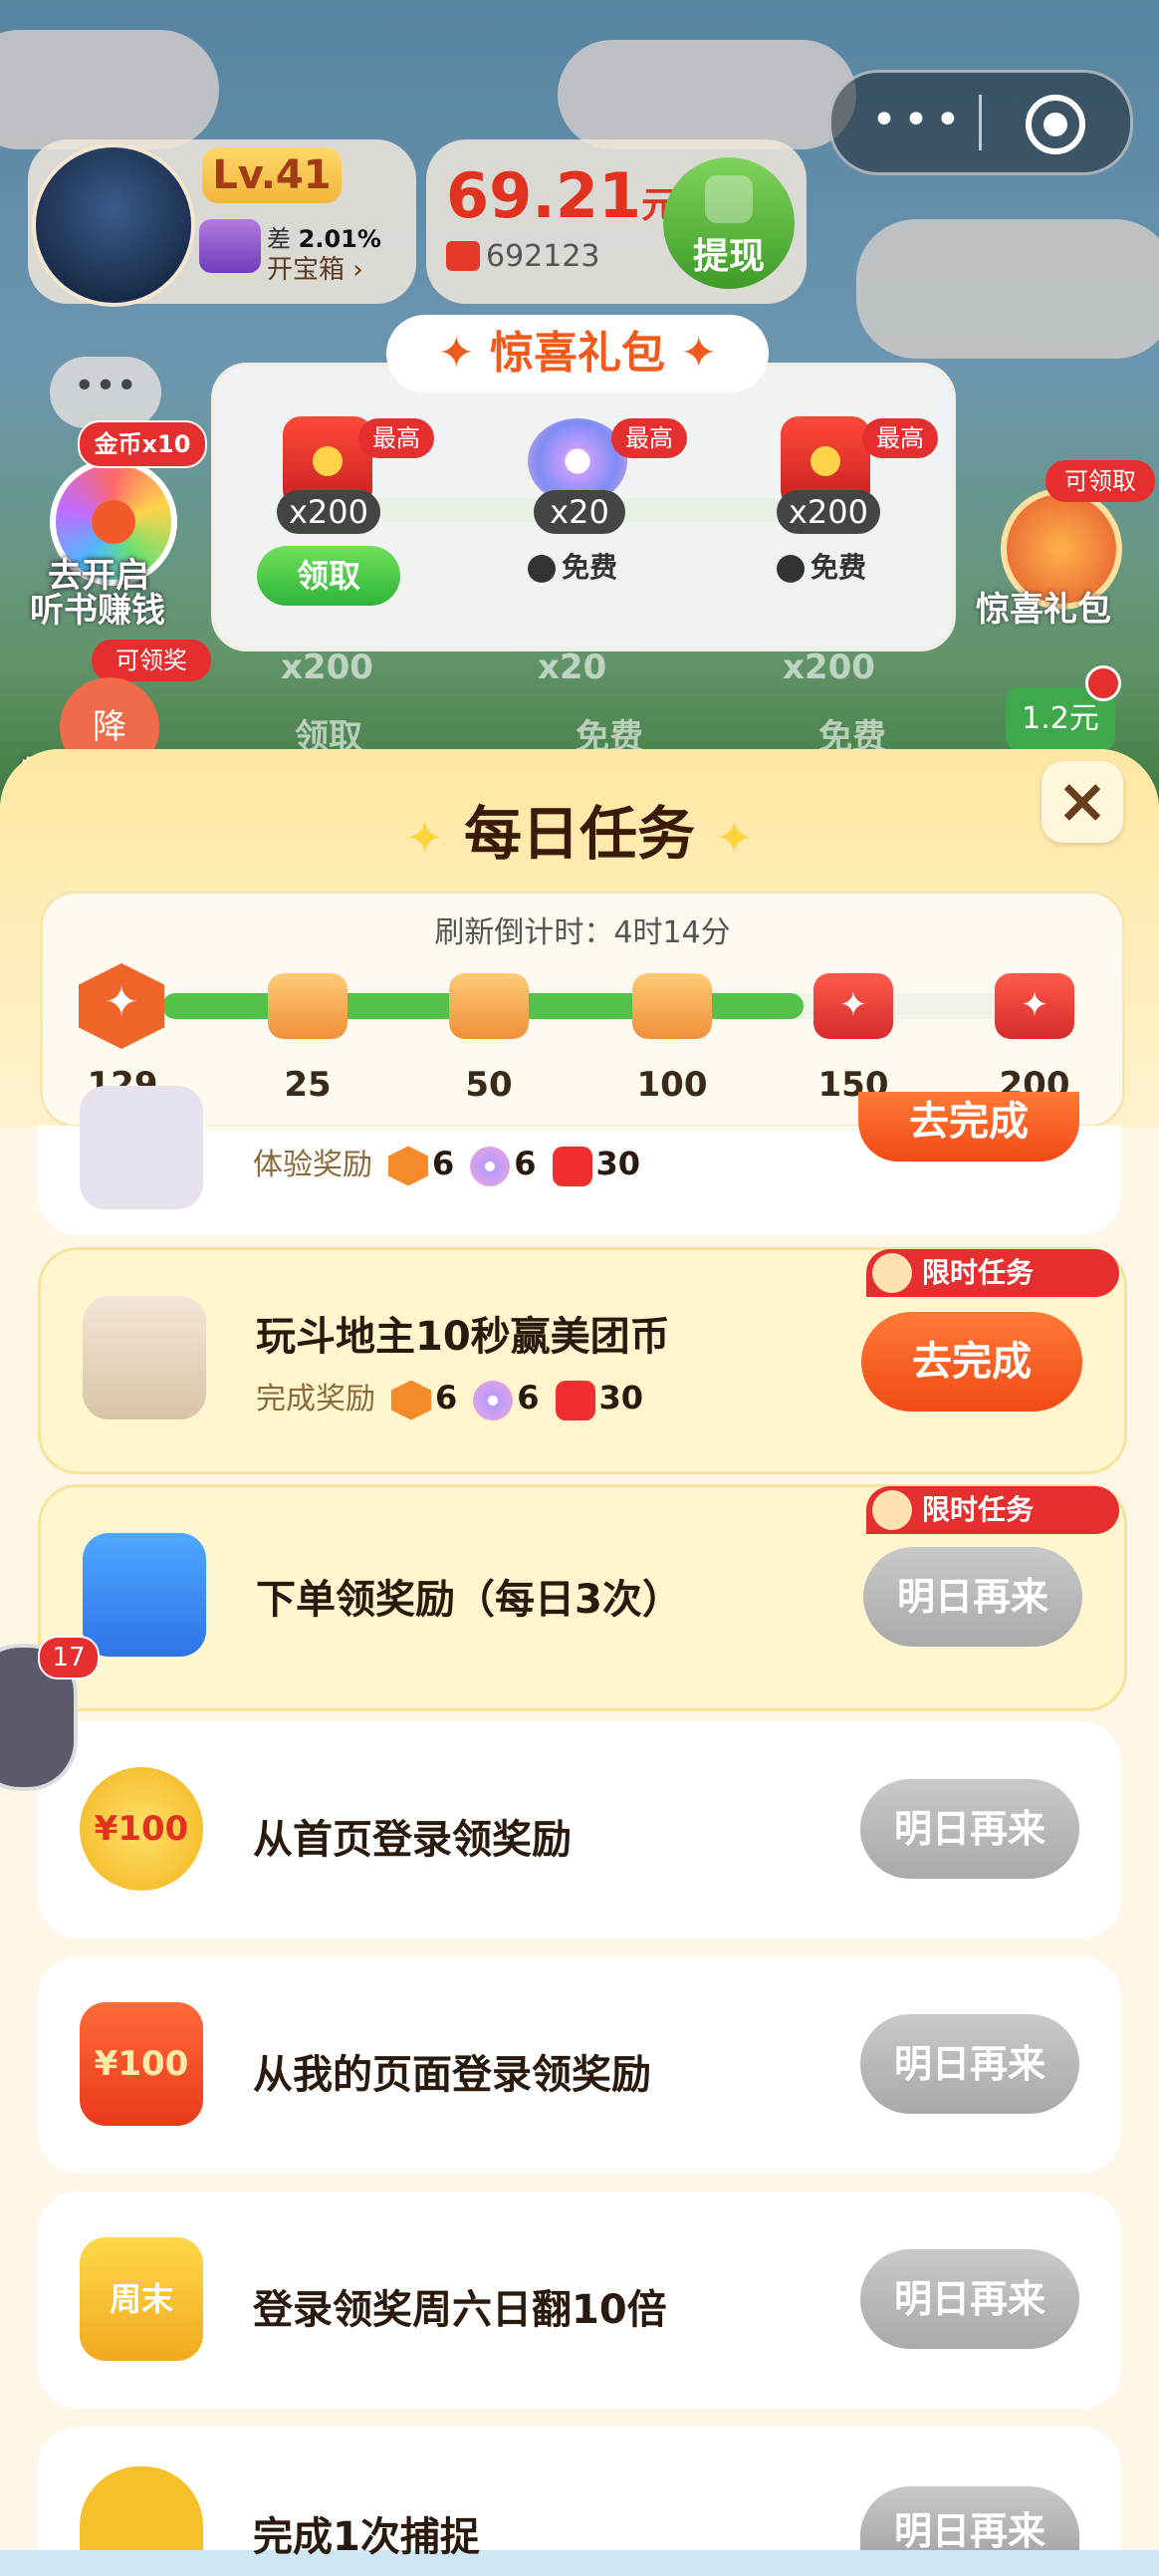 The image size is (1159, 2576). I want to click on capsule-divider, so click(980, 122).